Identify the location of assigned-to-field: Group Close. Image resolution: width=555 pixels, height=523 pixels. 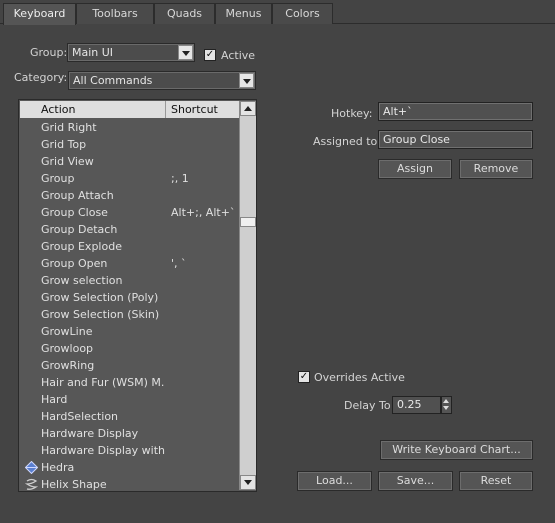
(455, 139).